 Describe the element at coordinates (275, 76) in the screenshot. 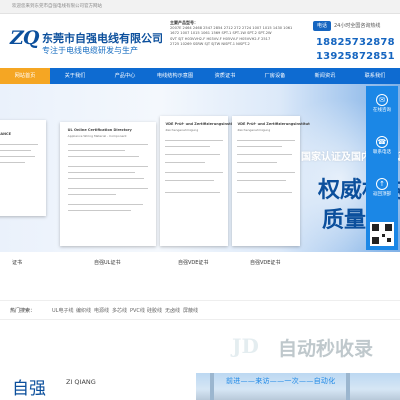

I see `nav-item-factory: 厂房设备` at that location.